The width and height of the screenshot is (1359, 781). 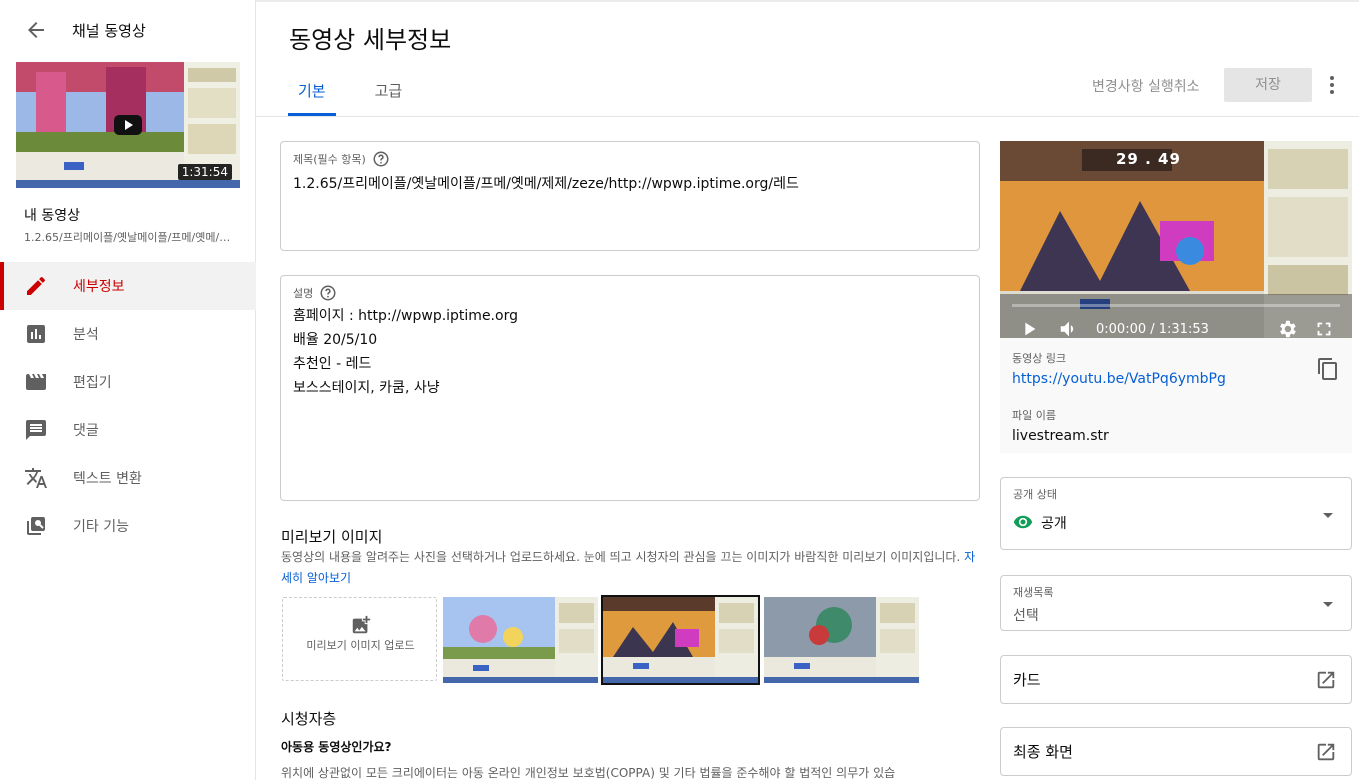 What do you see at coordinates (1176, 751) in the screenshot?
I see `end-screen-button: 최종 화면` at bounding box center [1176, 751].